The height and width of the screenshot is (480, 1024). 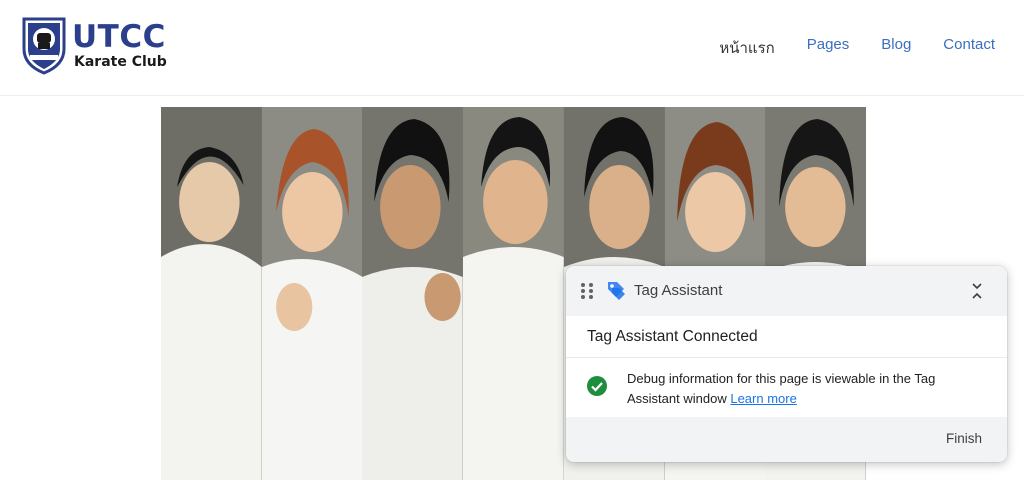 What do you see at coordinates (964, 438) in the screenshot?
I see `finish-button: Finish` at bounding box center [964, 438].